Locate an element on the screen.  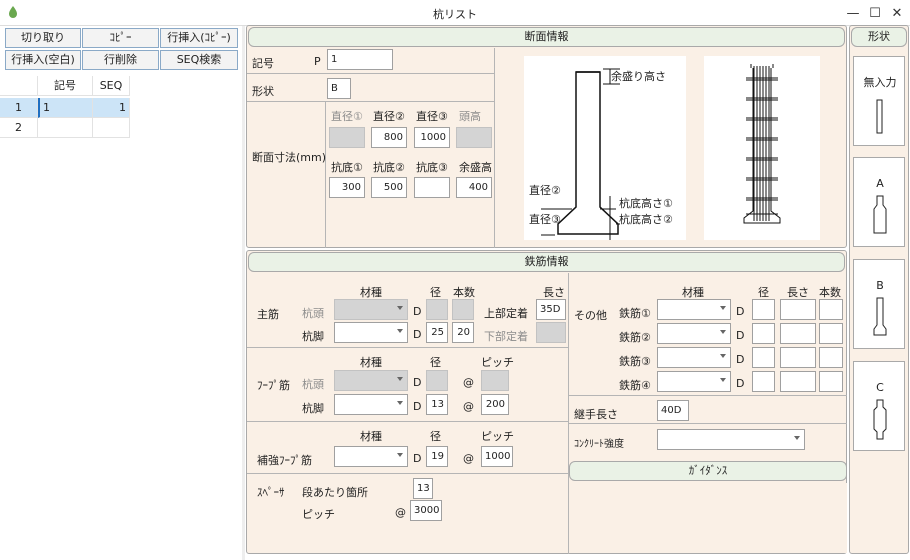
spacer-pitch-label: ピッチ is located at coordinates (318, 514).